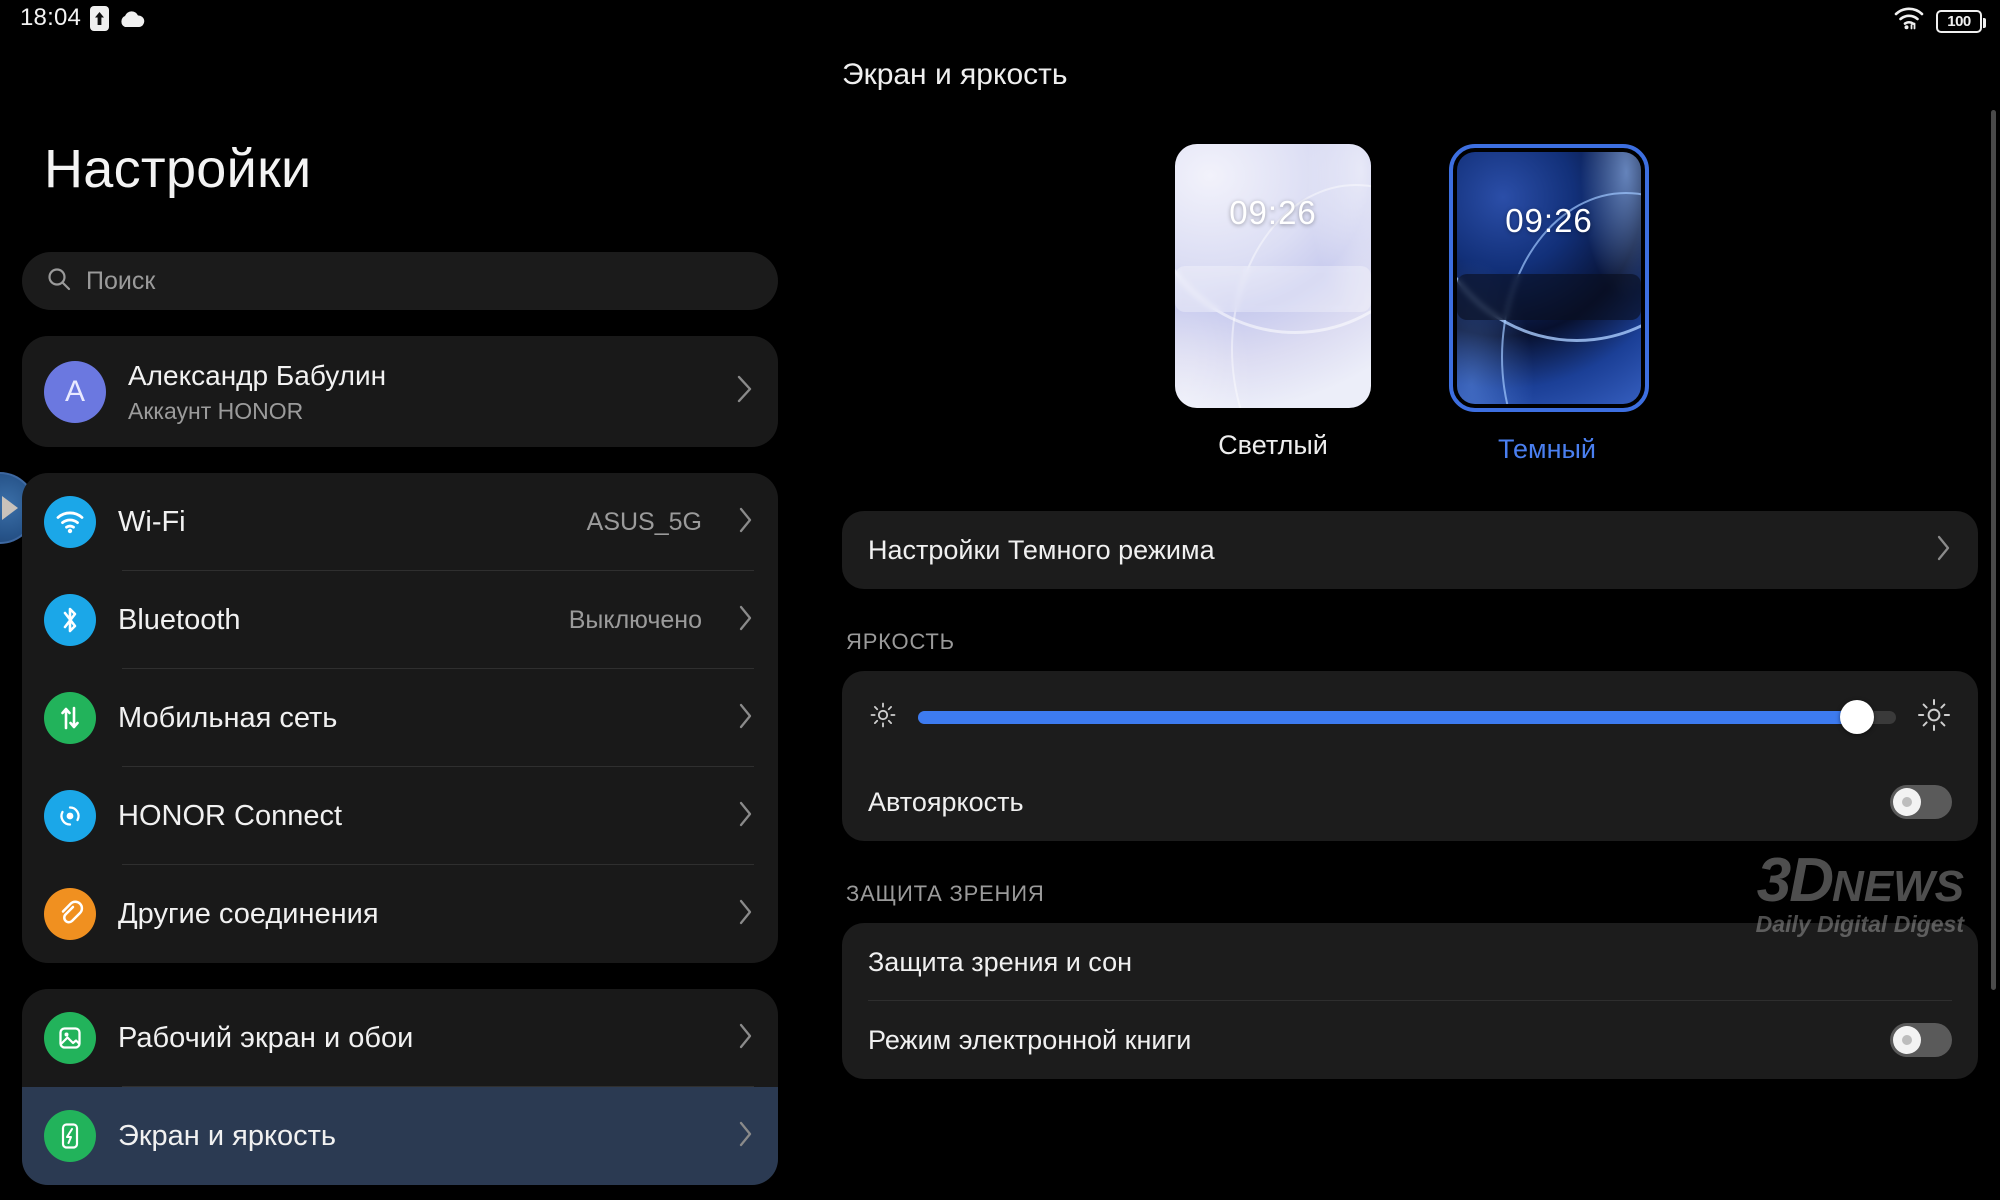 The image size is (2000, 1200). Describe the element at coordinates (945, 893) in the screenshot. I see `eye-comfort-section-header: ЗАЩИТА ЗРЕНИЯ` at that location.